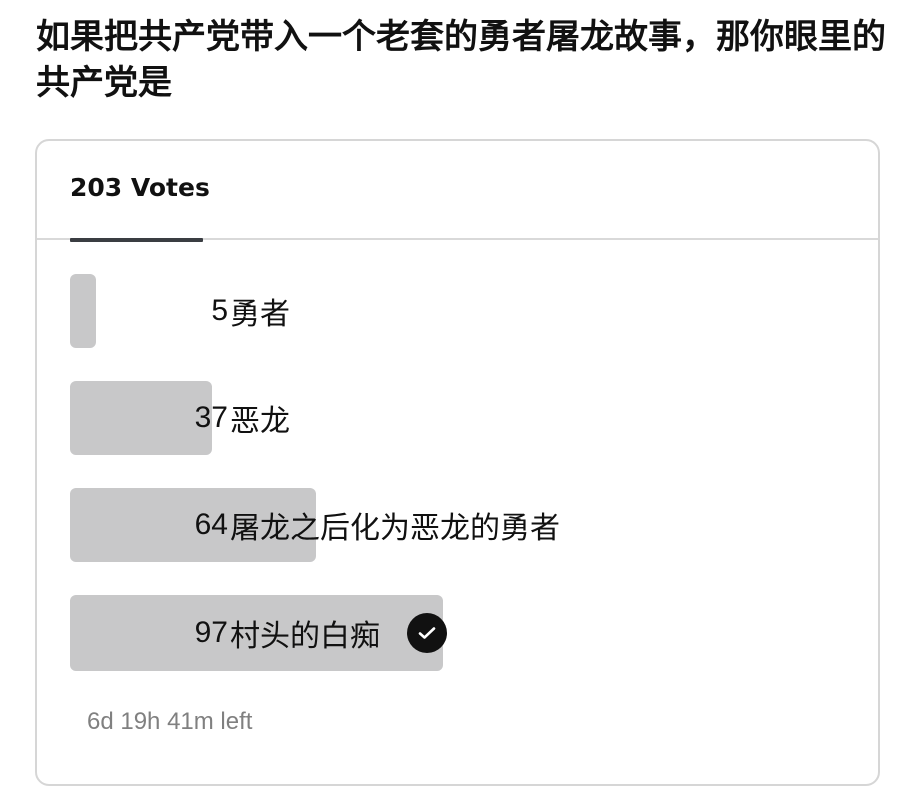 The height and width of the screenshot is (800, 917). I want to click on tab-votes: 203 Votes, so click(140, 191).